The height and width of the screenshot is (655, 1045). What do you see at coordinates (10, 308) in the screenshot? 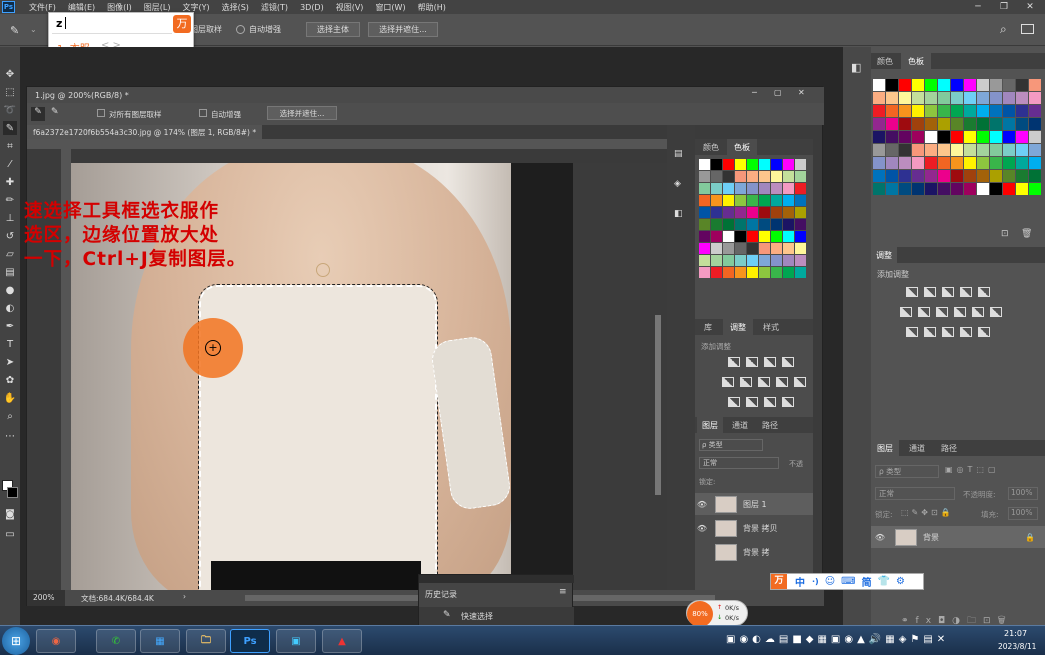
I see `dodge-tool-icon: ◐` at bounding box center [10, 308].